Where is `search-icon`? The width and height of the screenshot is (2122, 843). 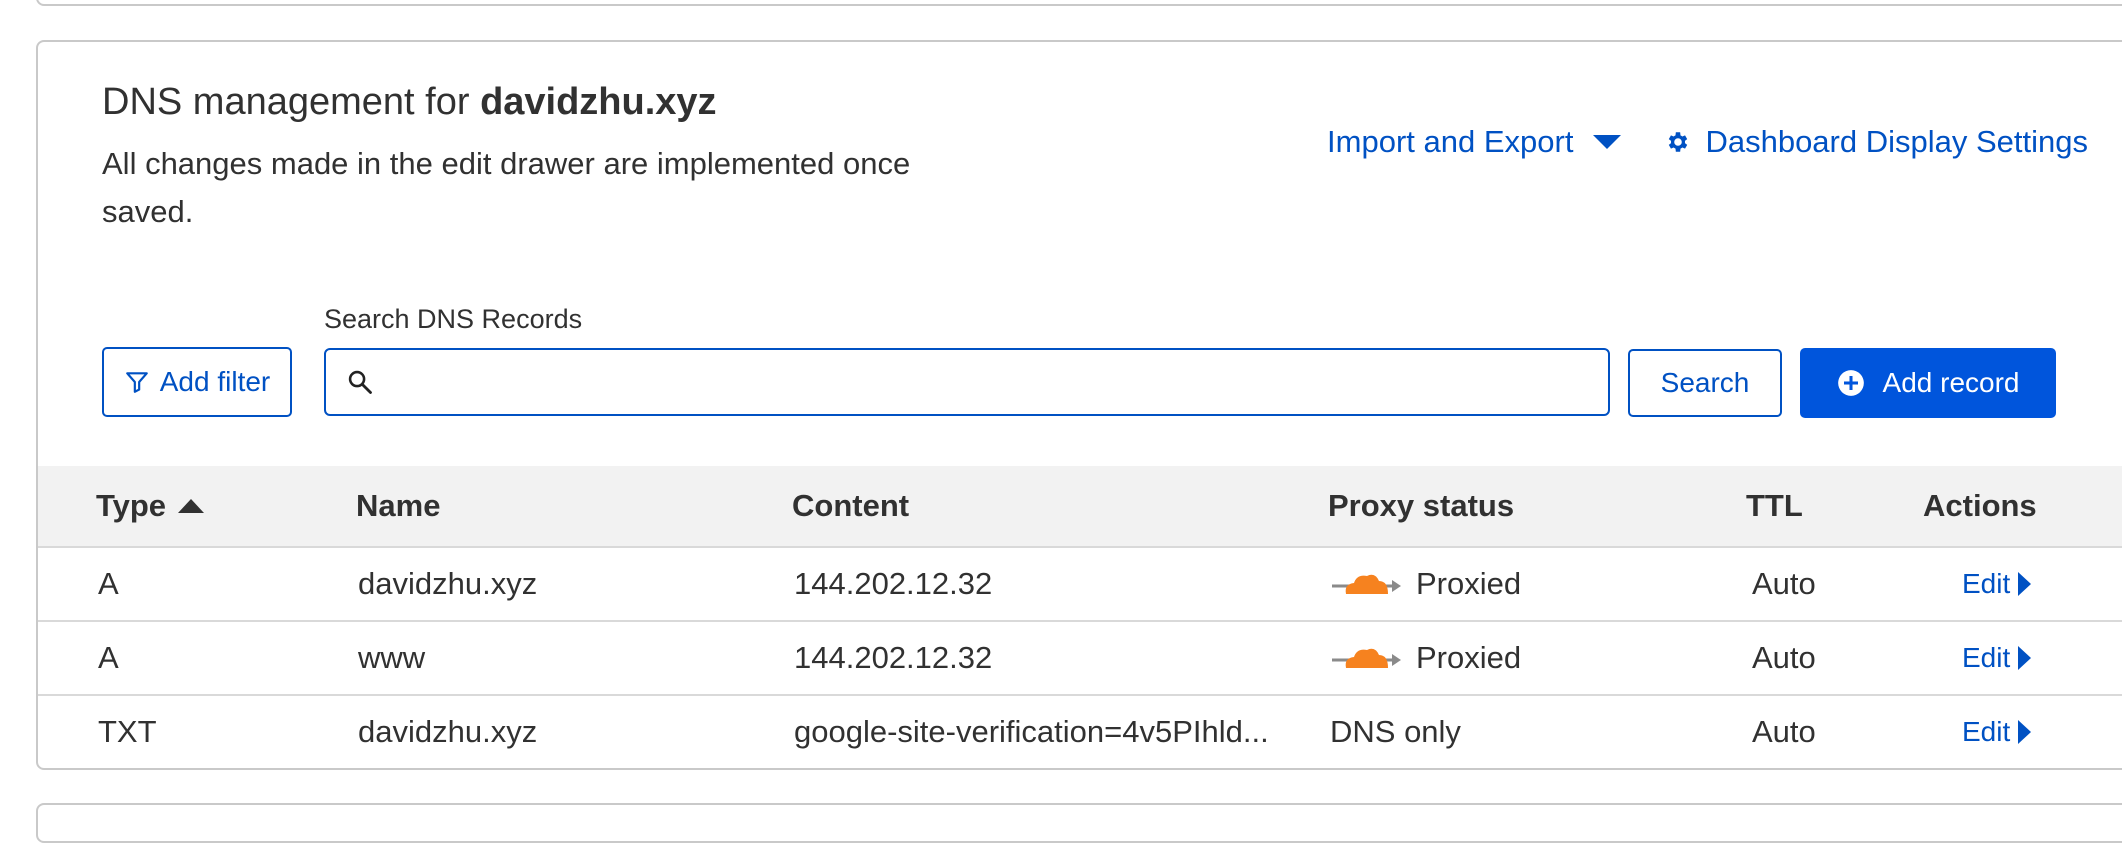 search-icon is located at coordinates (360, 382).